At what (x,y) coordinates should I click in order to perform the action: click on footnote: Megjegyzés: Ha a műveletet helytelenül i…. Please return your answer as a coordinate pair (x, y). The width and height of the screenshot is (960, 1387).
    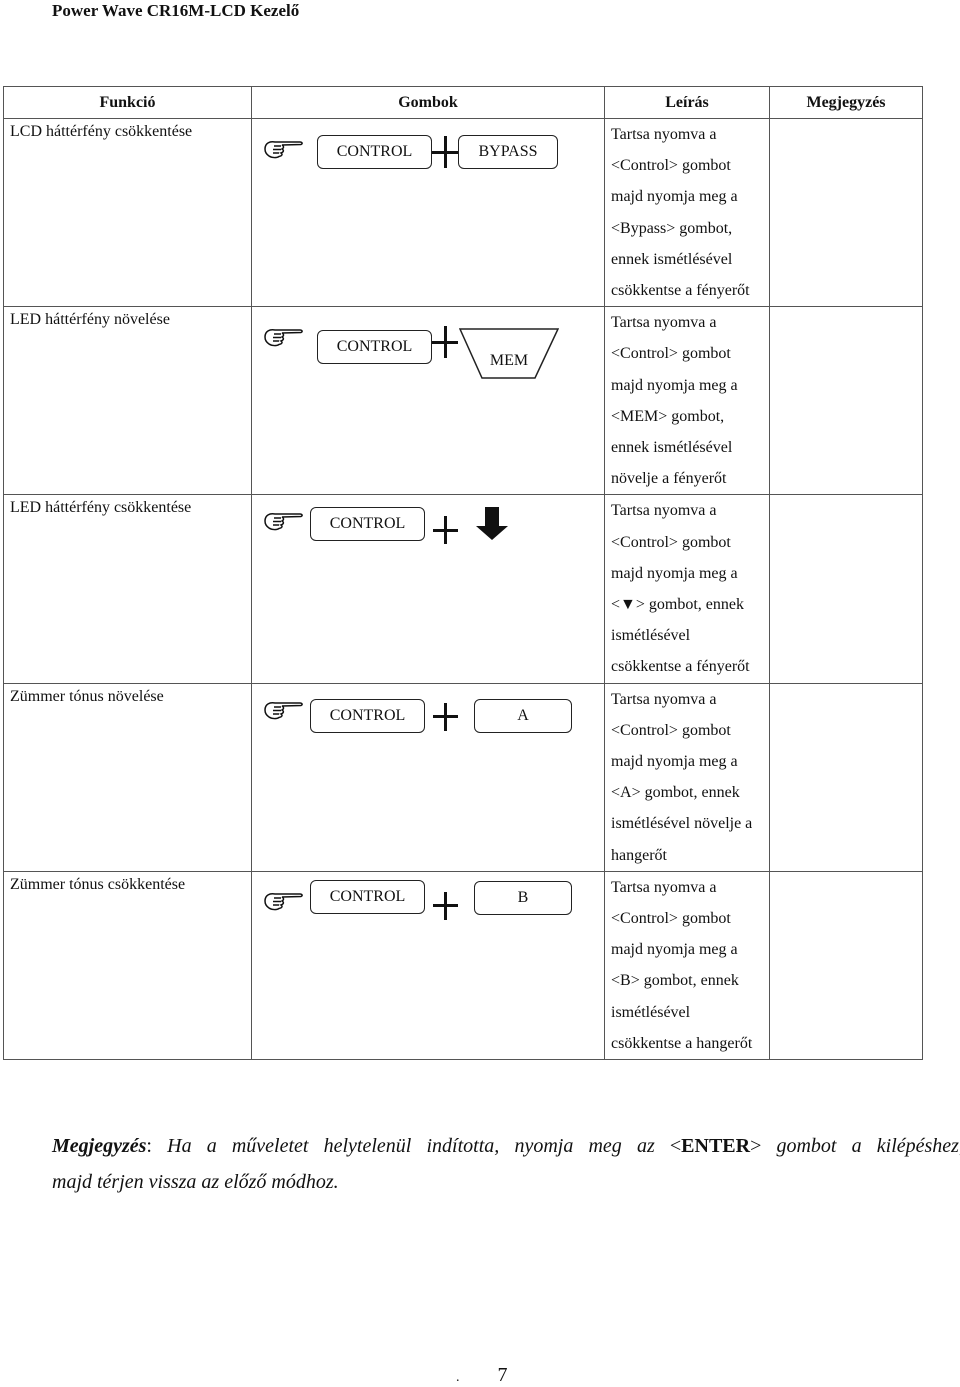
    Looking at the image, I should click on (506, 1164).